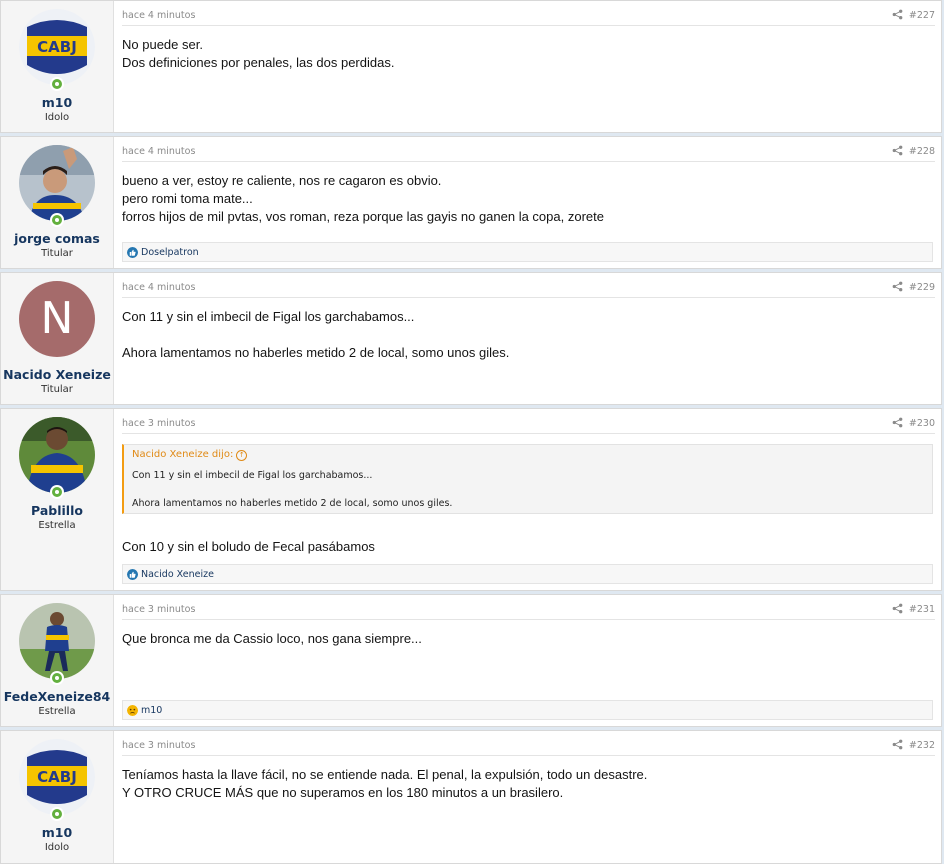 The height and width of the screenshot is (864, 944). I want to click on quote-text-line, so click(292, 490).